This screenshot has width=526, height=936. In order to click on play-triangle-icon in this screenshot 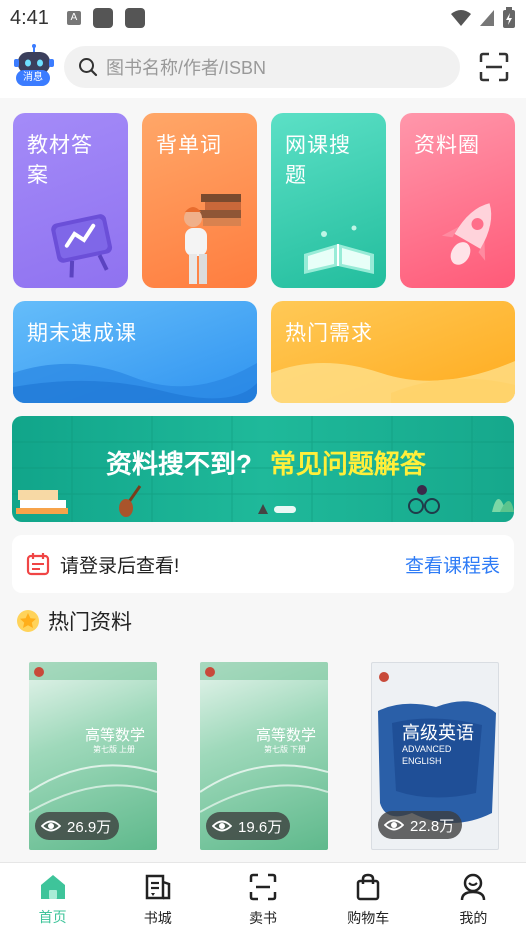, I will do `click(263, 509)`.